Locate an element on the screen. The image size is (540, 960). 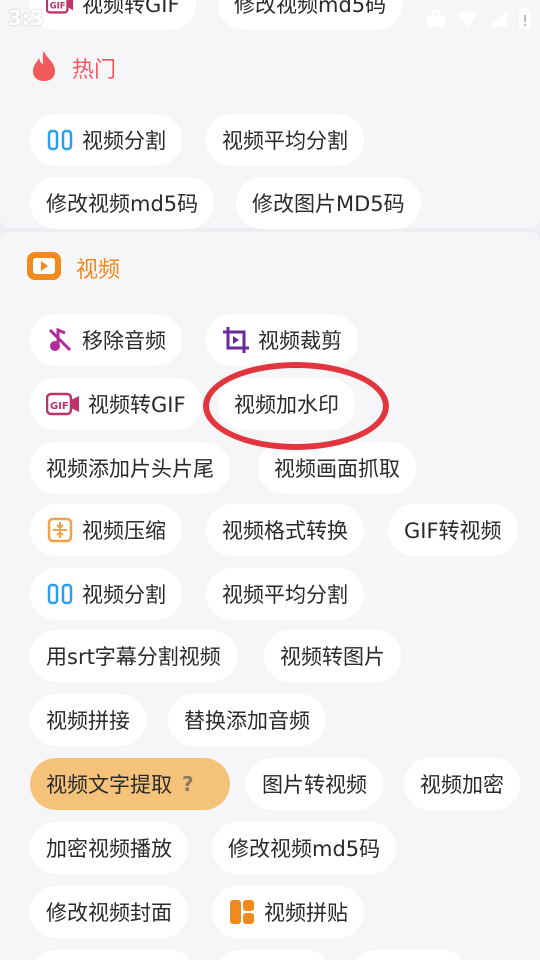
chip-video-split-2: 视频分割 is located at coordinates (106, 594).